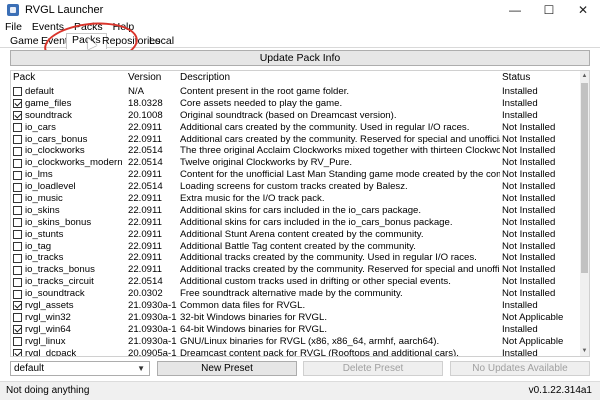 Image resolution: width=600 pixels, height=400 pixels. What do you see at coordinates (24, 77) in the screenshot?
I see `header-pack: Pack` at bounding box center [24, 77].